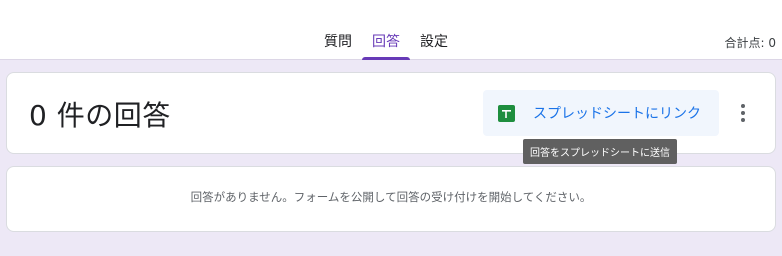 This screenshot has height=256, width=782. Describe the element at coordinates (100, 115) in the screenshot. I see `response-count: 0 件の回答` at that location.